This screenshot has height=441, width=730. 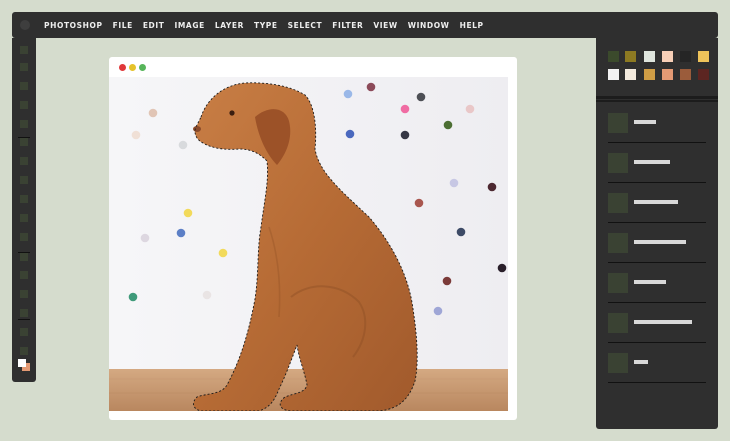 I want to click on menu-item-window: WINDOW, so click(x=429, y=25).